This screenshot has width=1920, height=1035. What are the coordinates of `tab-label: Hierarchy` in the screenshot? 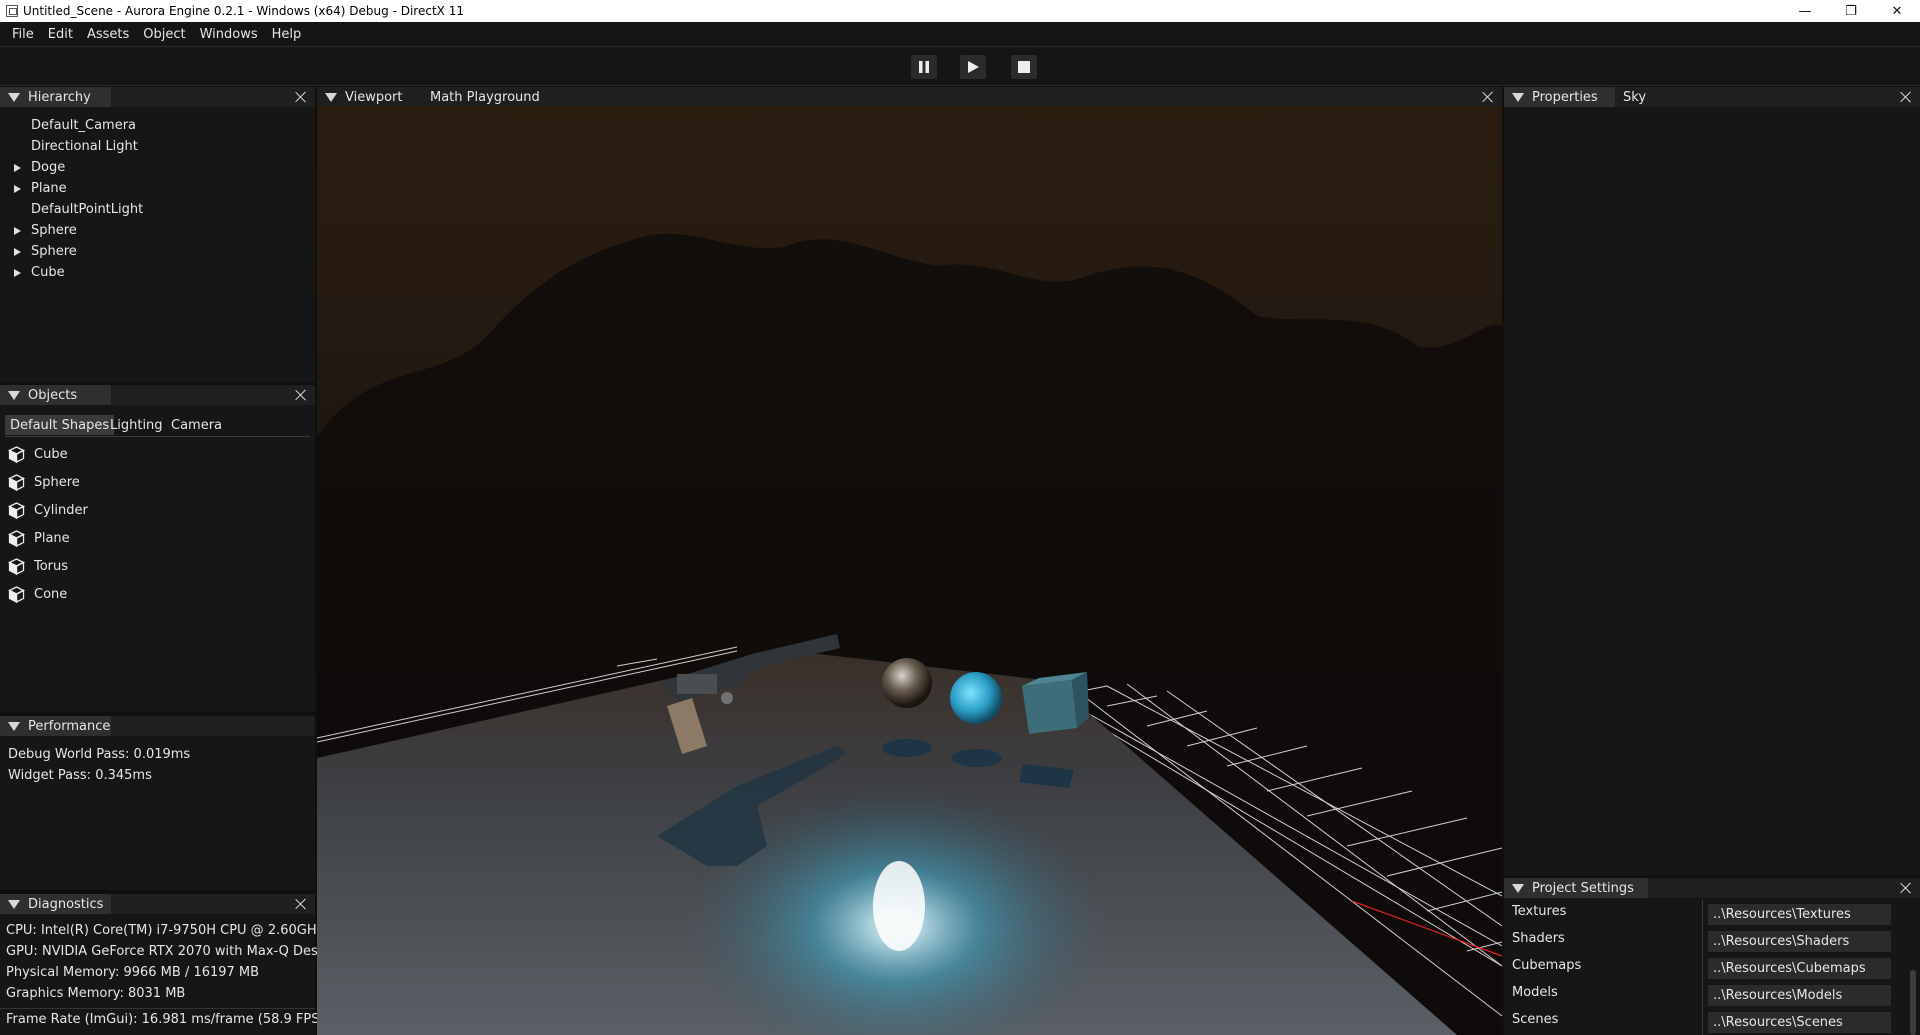 It's located at (59, 97).